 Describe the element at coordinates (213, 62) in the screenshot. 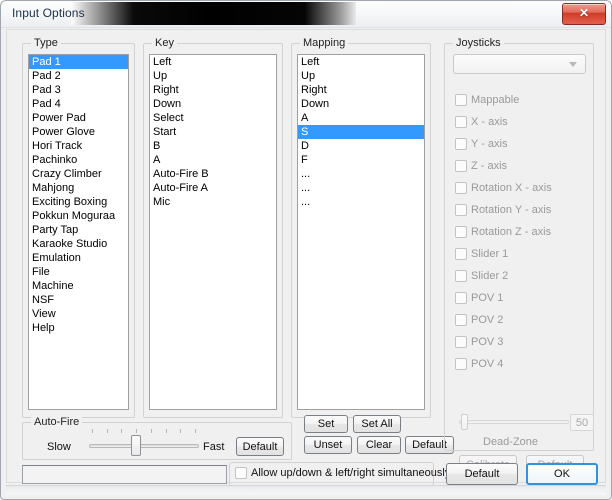

I see `key-list-item: Left` at that location.